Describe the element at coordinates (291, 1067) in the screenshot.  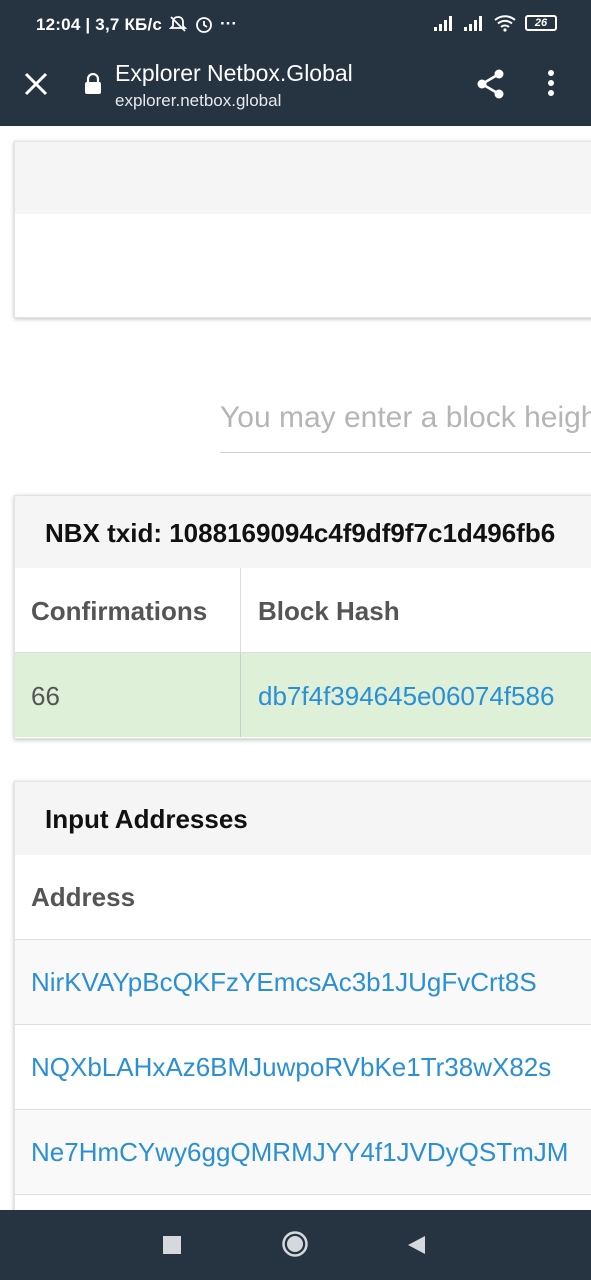
I see `address-link: NQXbLAHxAz6BMJuwpoRVbKe1Tr38wX82s` at that location.